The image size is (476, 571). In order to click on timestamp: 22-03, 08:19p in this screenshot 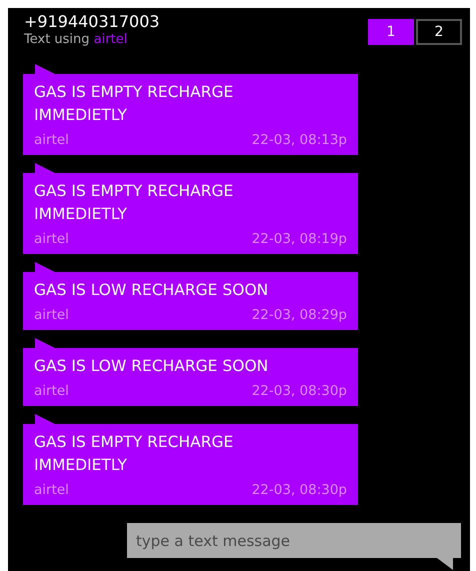, I will do `click(299, 239)`.